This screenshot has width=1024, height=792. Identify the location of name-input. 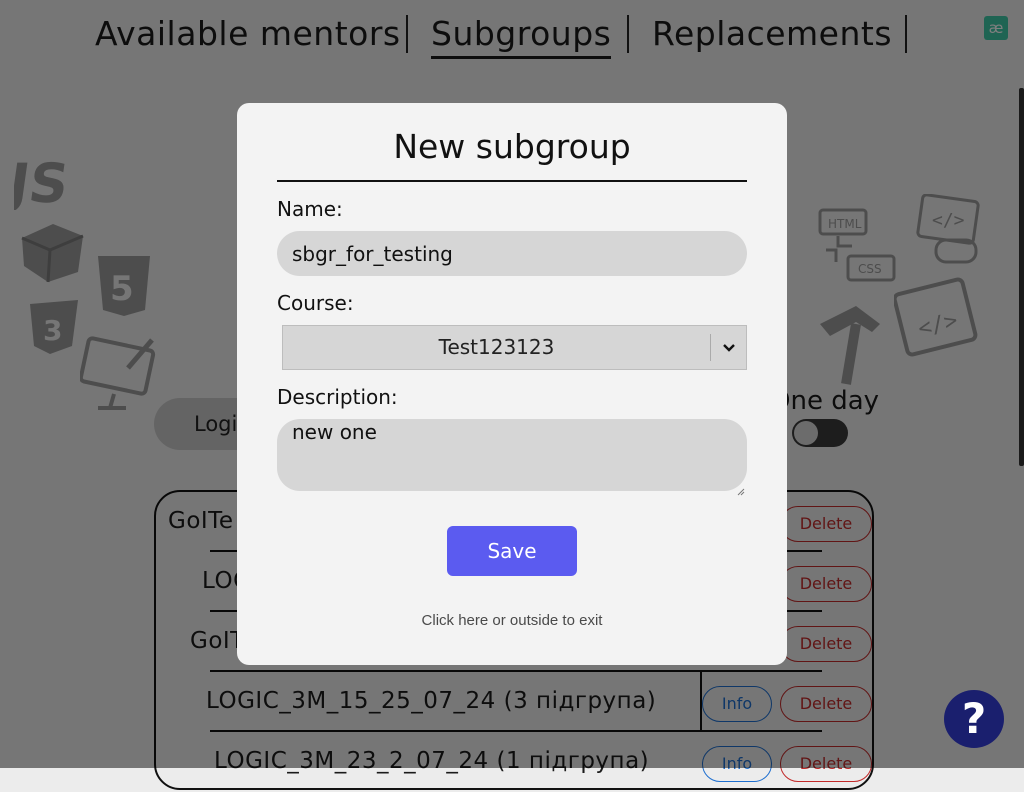
(512, 253).